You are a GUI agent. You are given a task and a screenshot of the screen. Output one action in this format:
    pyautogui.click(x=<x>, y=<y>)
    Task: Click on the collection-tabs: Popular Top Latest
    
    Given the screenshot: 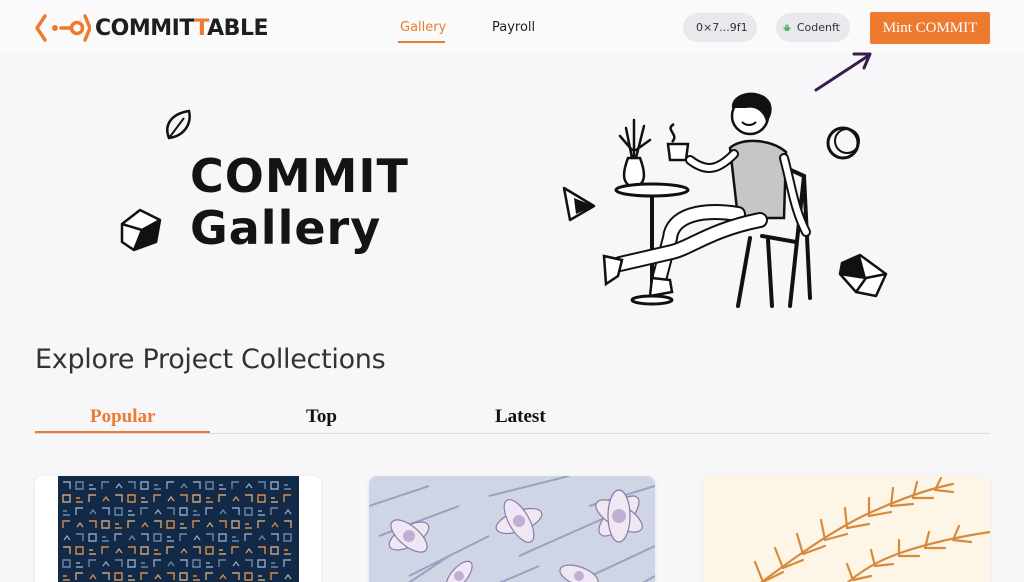 What is the action you would take?
    pyautogui.click(x=512, y=417)
    